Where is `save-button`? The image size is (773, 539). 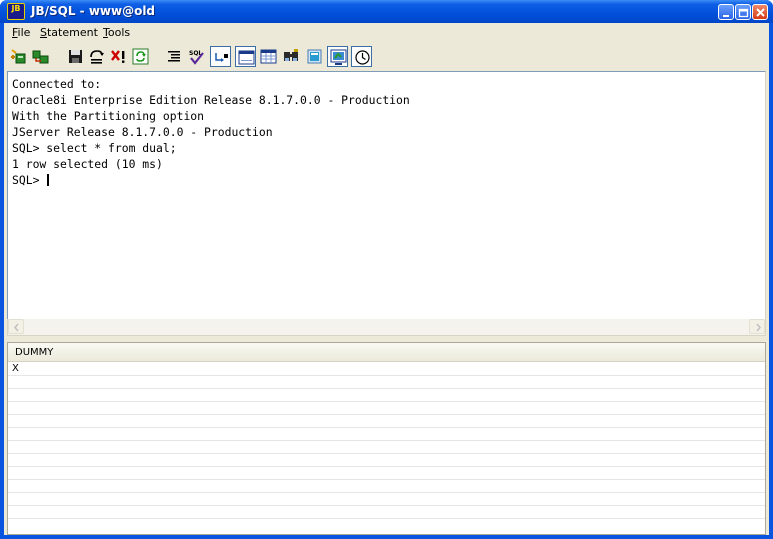
save-button is located at coordinates (75, 56).